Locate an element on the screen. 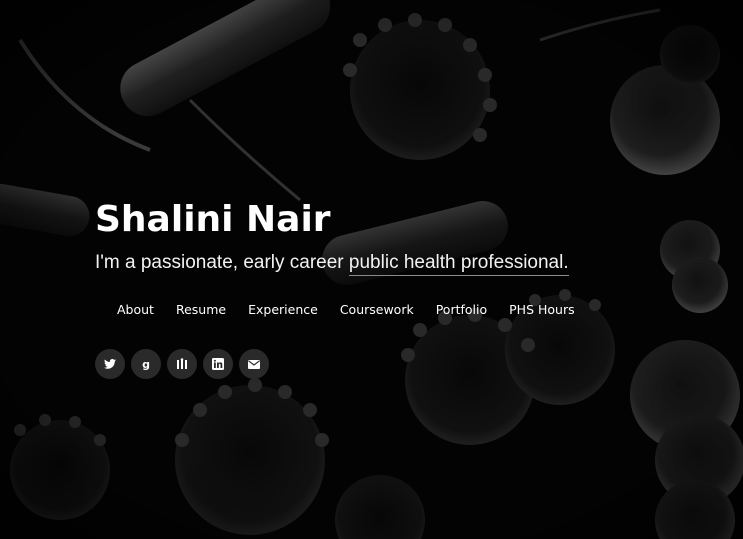  email-button is located at coordinates (254, 364).